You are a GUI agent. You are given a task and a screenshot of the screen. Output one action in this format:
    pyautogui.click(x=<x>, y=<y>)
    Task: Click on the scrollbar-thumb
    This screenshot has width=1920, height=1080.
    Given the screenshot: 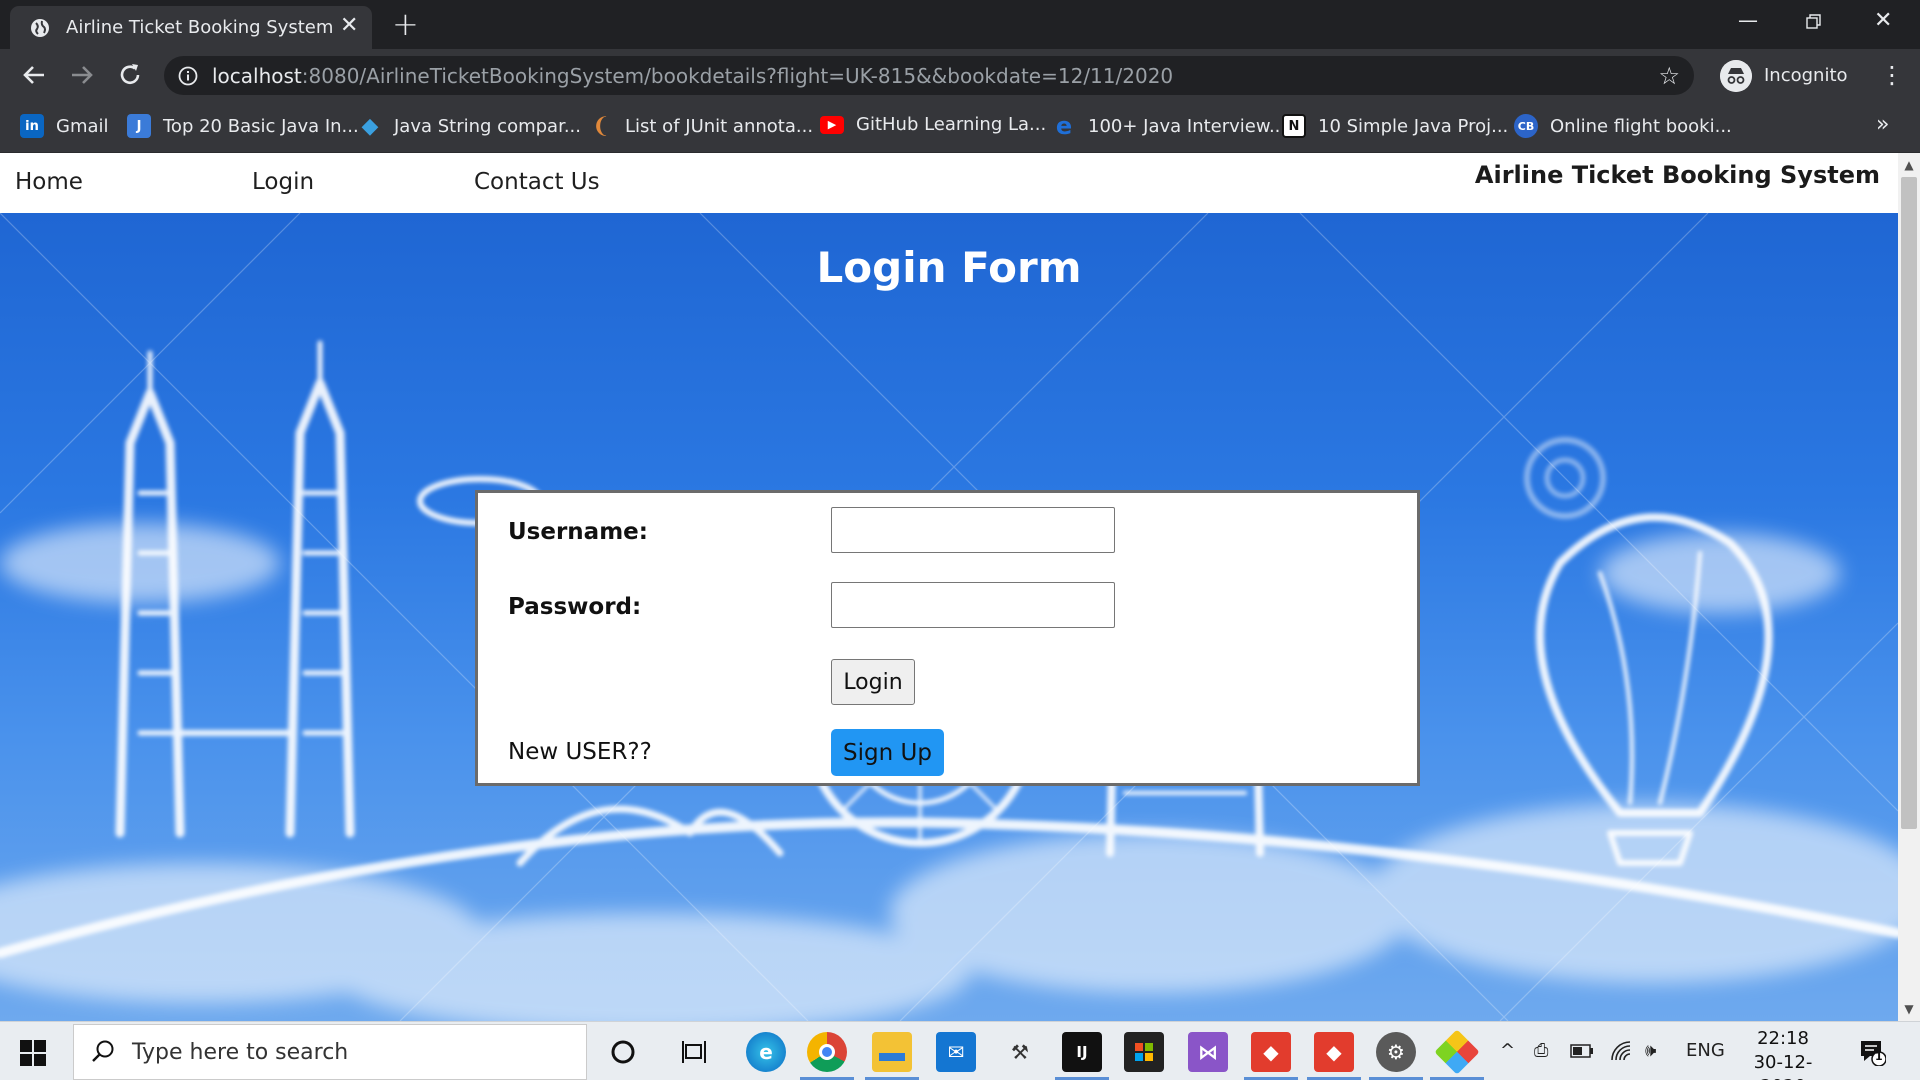 What is the action you would take?
    pyautogui.click(x=1909, y=503)
    